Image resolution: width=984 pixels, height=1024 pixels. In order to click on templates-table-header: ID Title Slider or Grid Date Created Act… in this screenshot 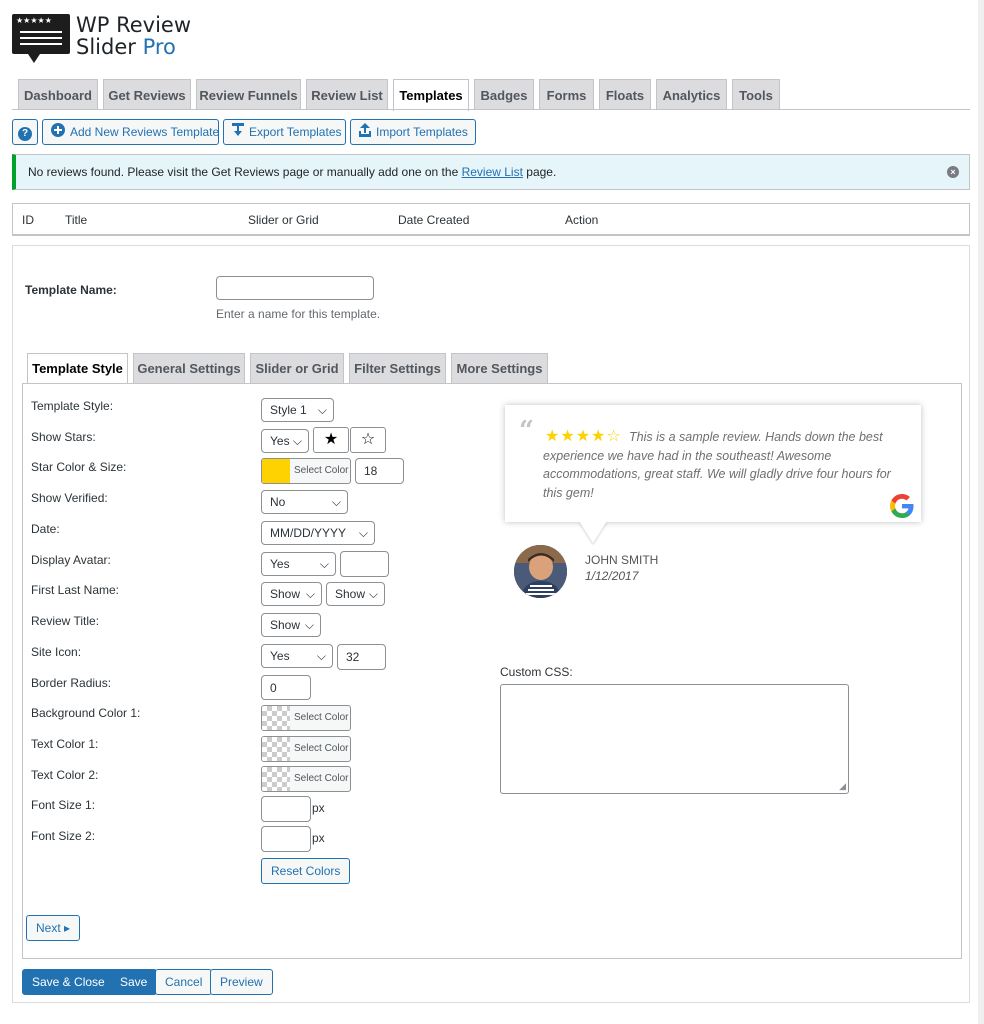, I will do `click(491, 219)`.